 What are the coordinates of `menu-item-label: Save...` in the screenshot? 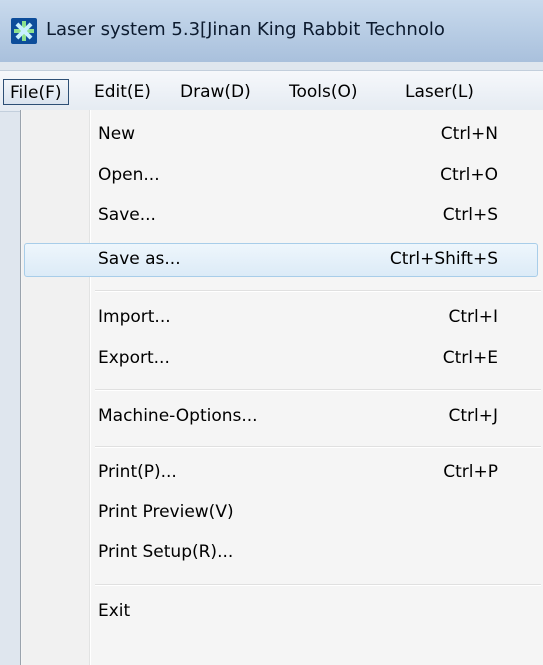 It's located at (127, 215).